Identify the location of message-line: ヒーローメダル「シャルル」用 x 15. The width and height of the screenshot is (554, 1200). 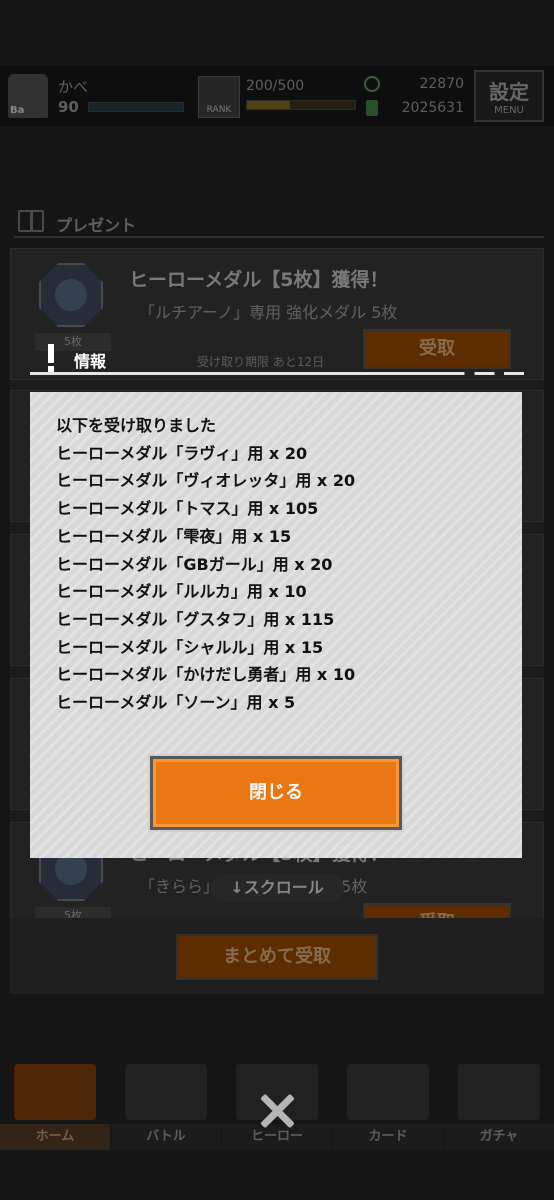
(190, 647).